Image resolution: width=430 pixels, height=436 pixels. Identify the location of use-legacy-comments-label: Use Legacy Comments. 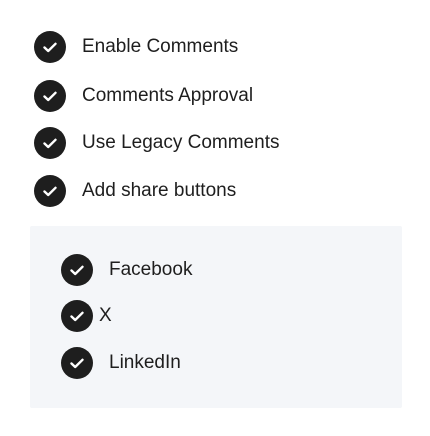
(181, 142).